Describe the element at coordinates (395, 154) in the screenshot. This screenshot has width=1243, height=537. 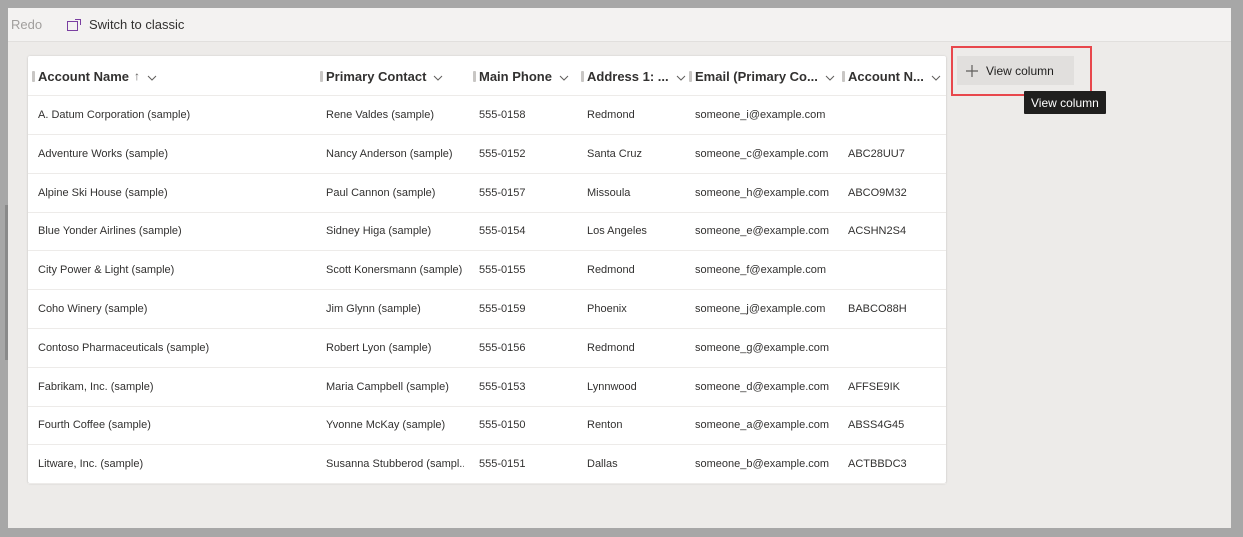
I see `table-cell: Nancy Anderson (sample)` at that location.